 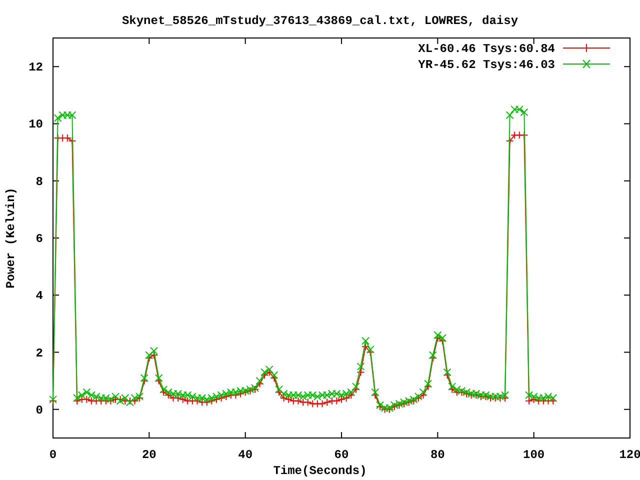 What do you see at coordinates (320, 471) in the screenshot?
I see `axis-label: Time(Seconds)` at bounding box center [320, 471].